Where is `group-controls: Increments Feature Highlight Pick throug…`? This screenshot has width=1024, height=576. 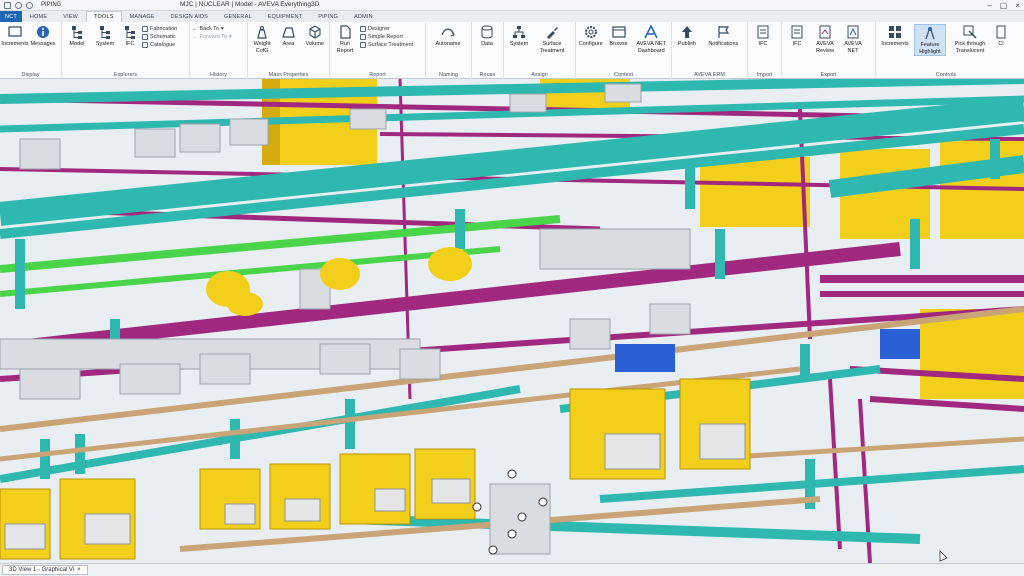
group-controls: Increments Feature Highlight Pick throug… is located at coordinates (946, 50).